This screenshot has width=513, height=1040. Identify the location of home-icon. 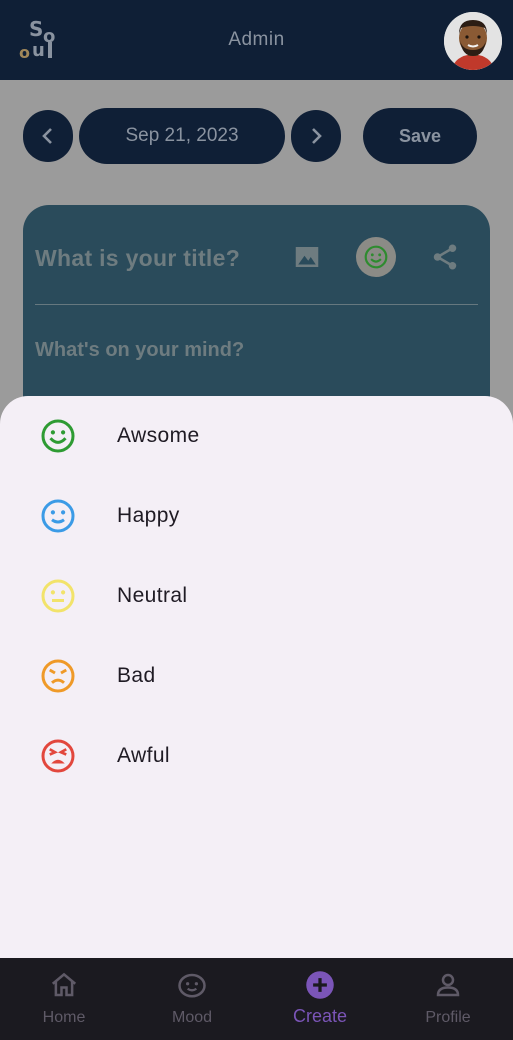
(64, 984).